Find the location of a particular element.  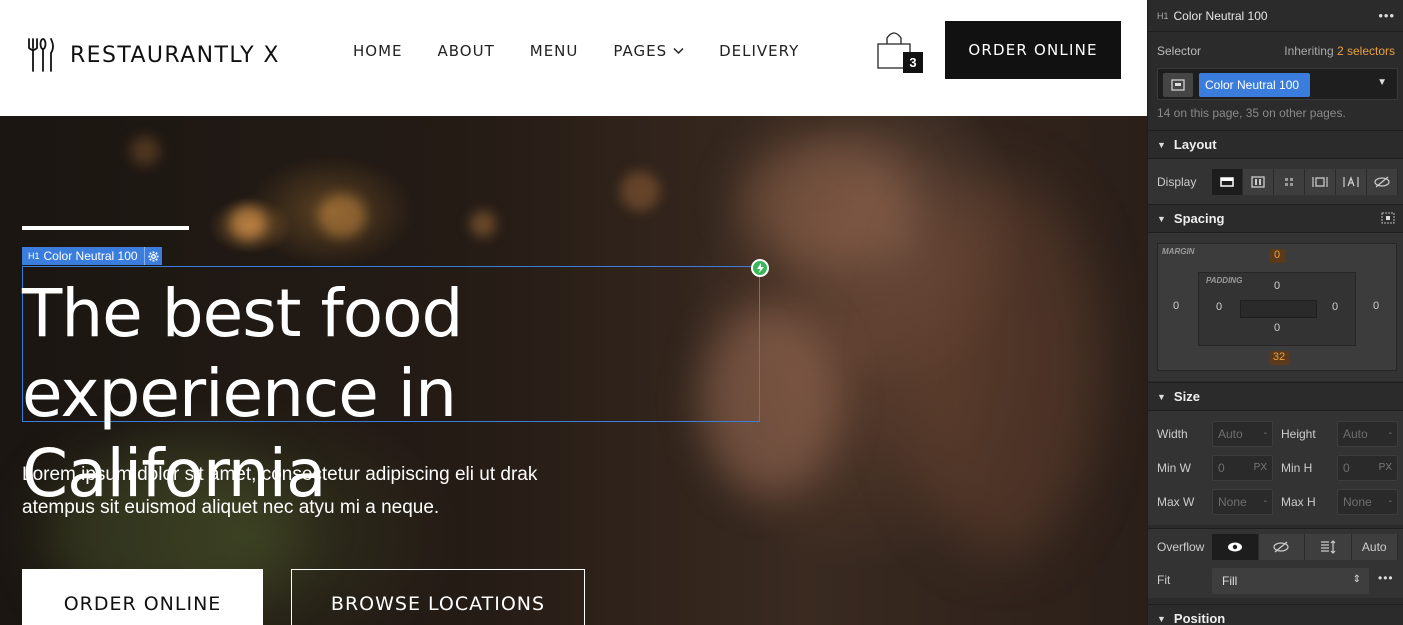

padding-top-value: 0 is located at coordinates (1277, 286).